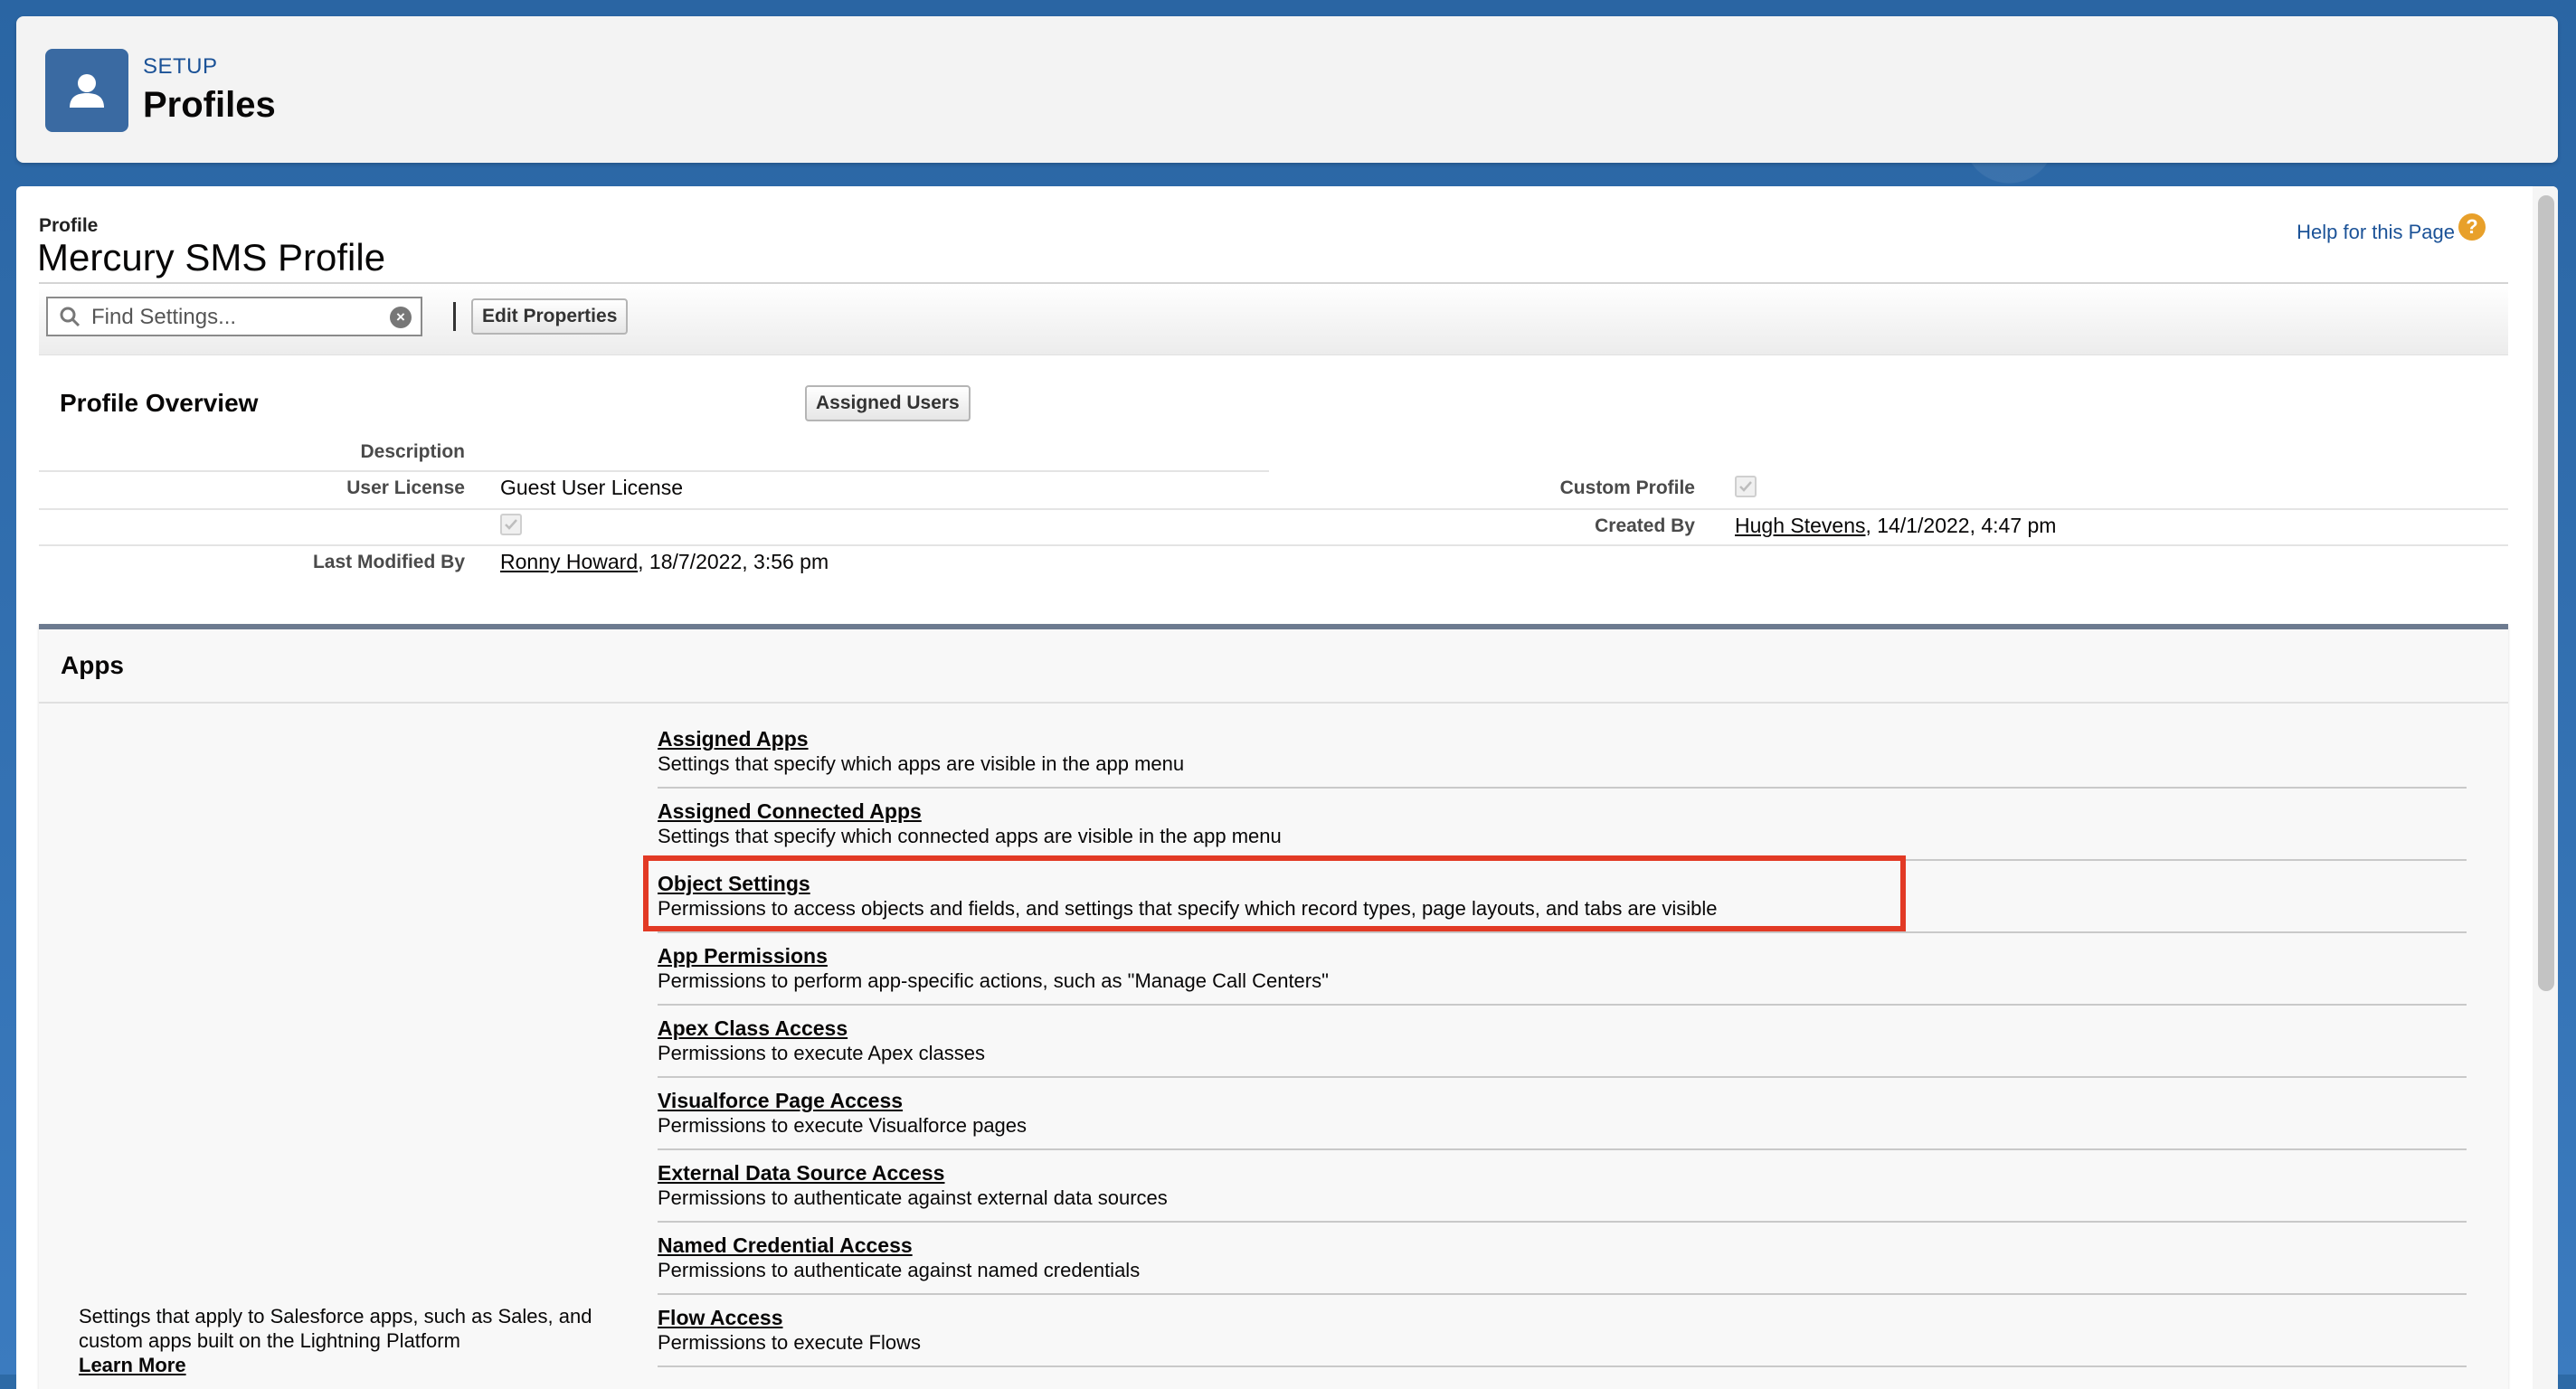 The height and width of the screenshot is (1389, 2576). I want to click on custom-profile-checkbox, so click(1746, 486).